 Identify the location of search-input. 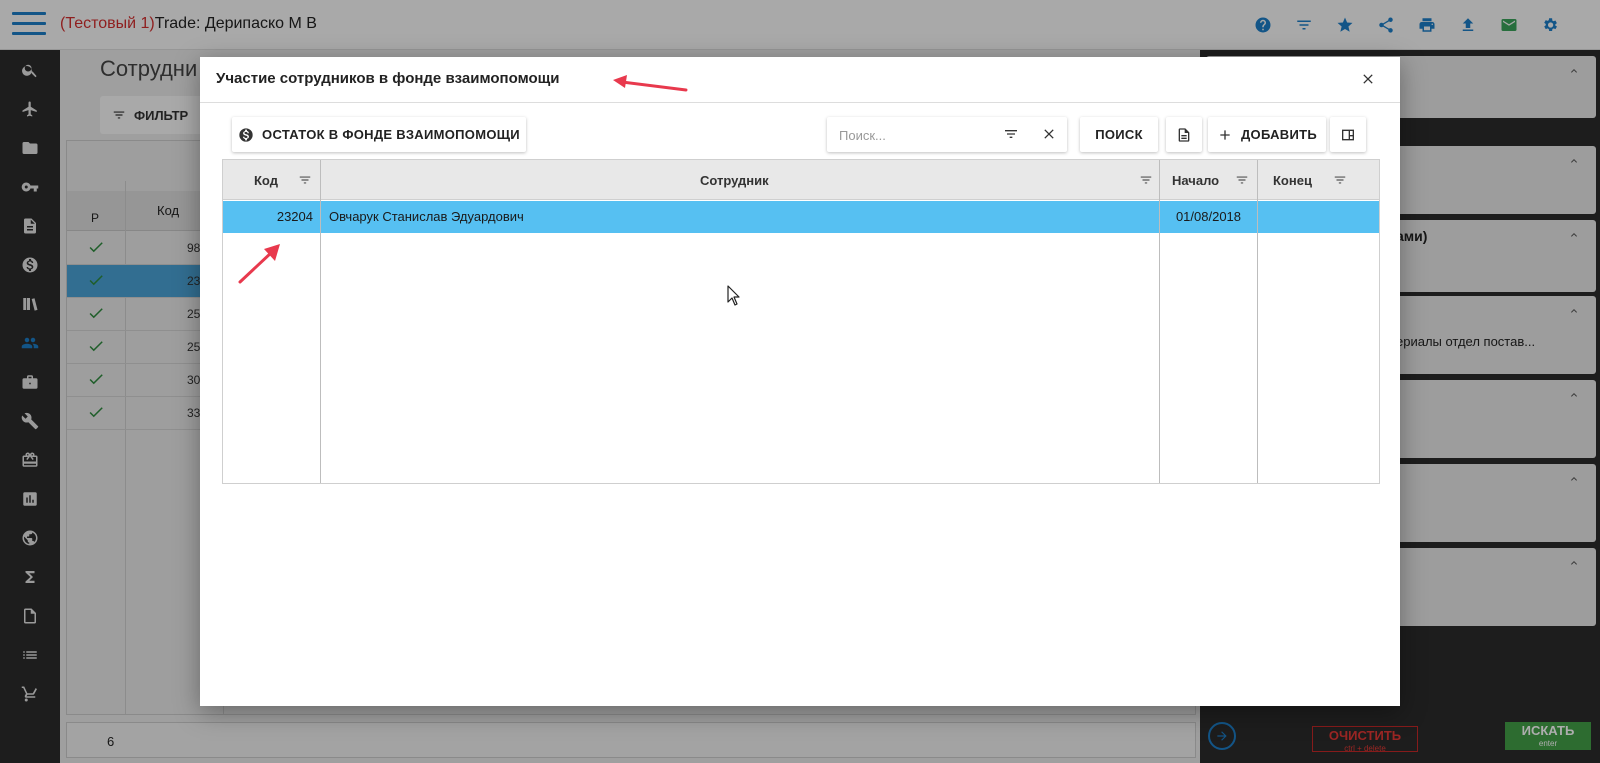
(917, 135).